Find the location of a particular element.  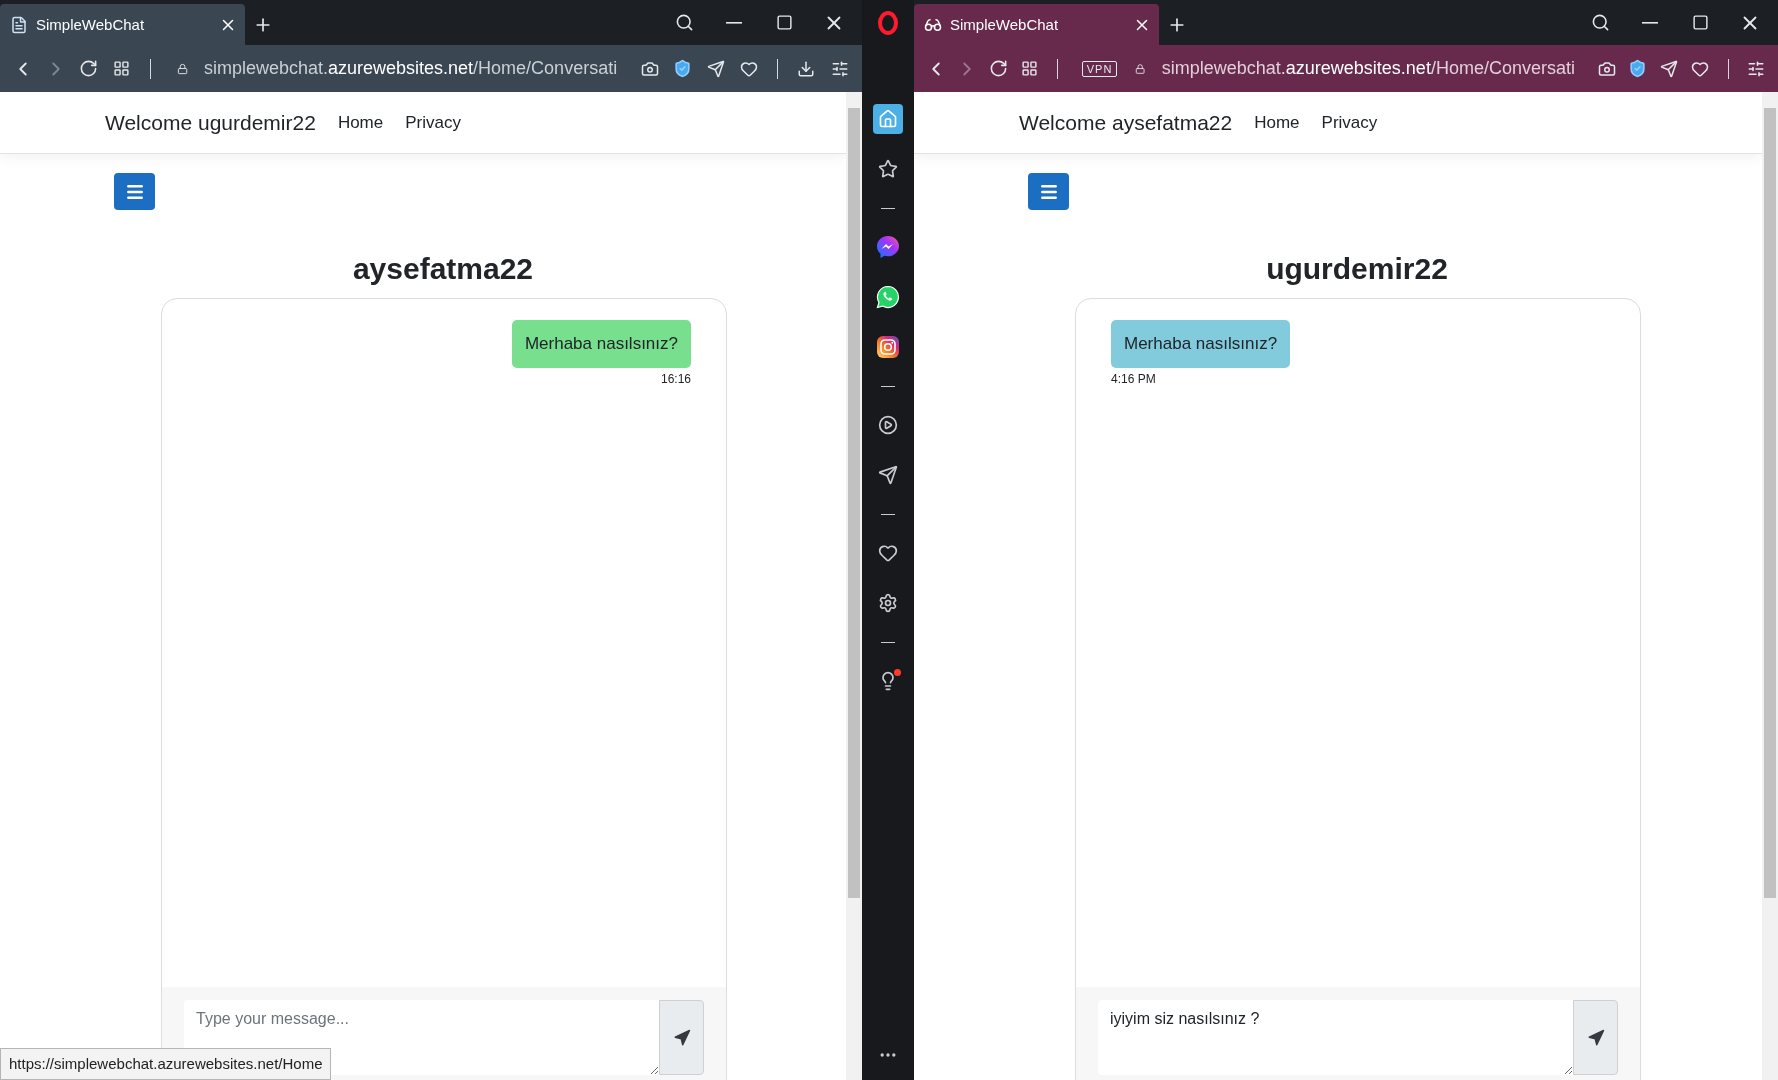

message-time: 4:16 PM is located at coordinates (1133, 379).